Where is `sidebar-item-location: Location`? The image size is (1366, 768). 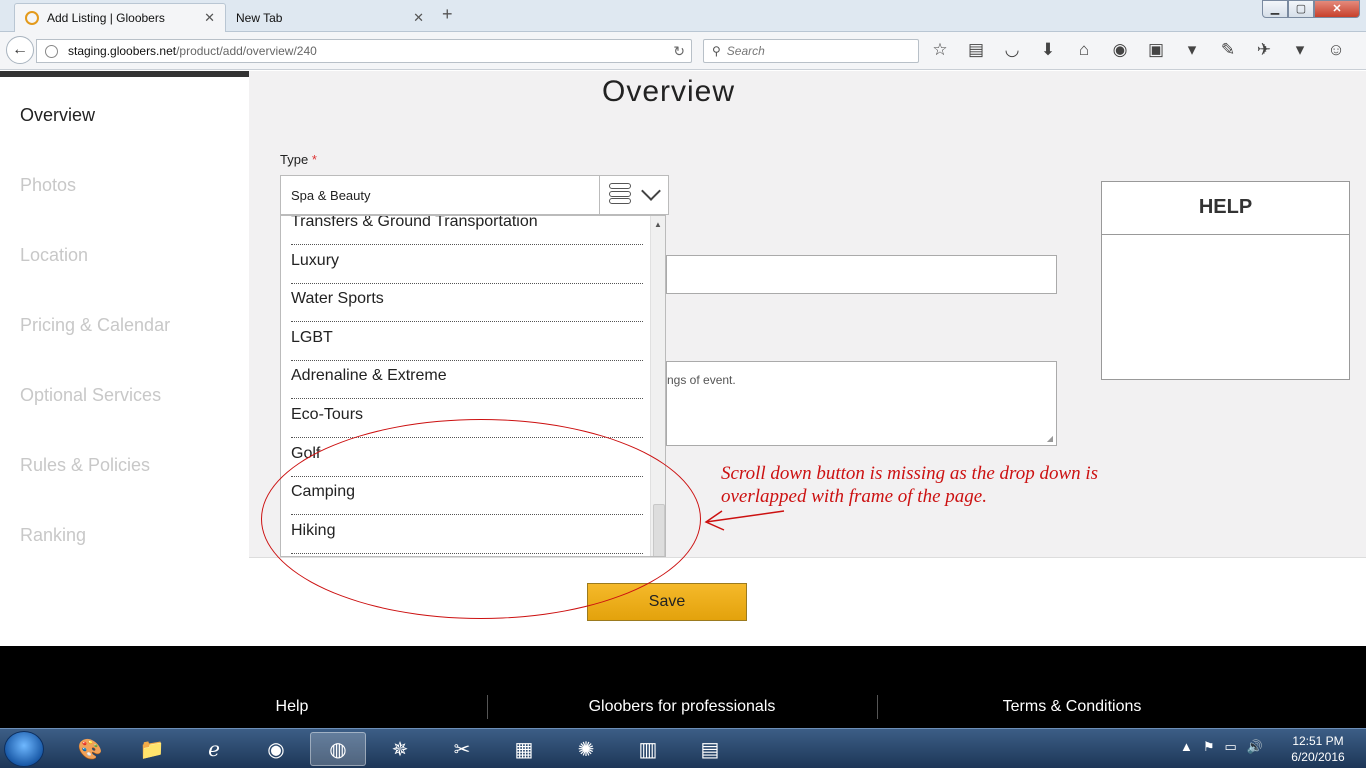
sidebar-item-location: Location is located at coordinates (54, 255).